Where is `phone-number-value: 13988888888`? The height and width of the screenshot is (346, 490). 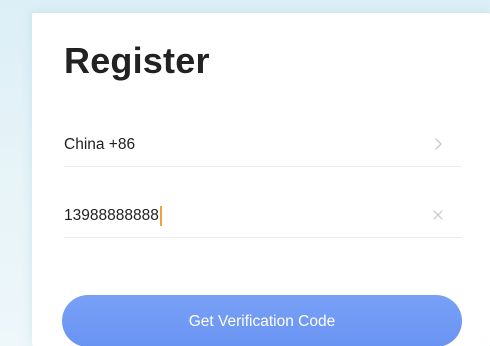 phone-number-value: 13988888888 is located at coordinates (111, 215).